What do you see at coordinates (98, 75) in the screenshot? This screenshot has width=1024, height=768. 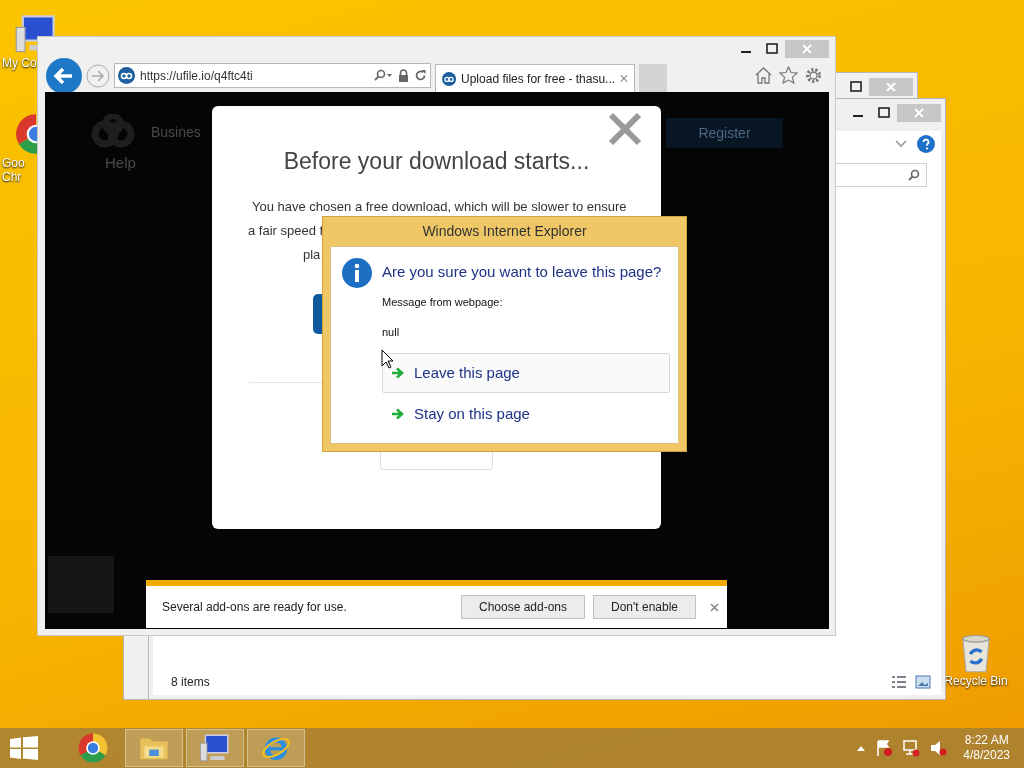 I see `forward-icon` at bounding box center [98, 75].